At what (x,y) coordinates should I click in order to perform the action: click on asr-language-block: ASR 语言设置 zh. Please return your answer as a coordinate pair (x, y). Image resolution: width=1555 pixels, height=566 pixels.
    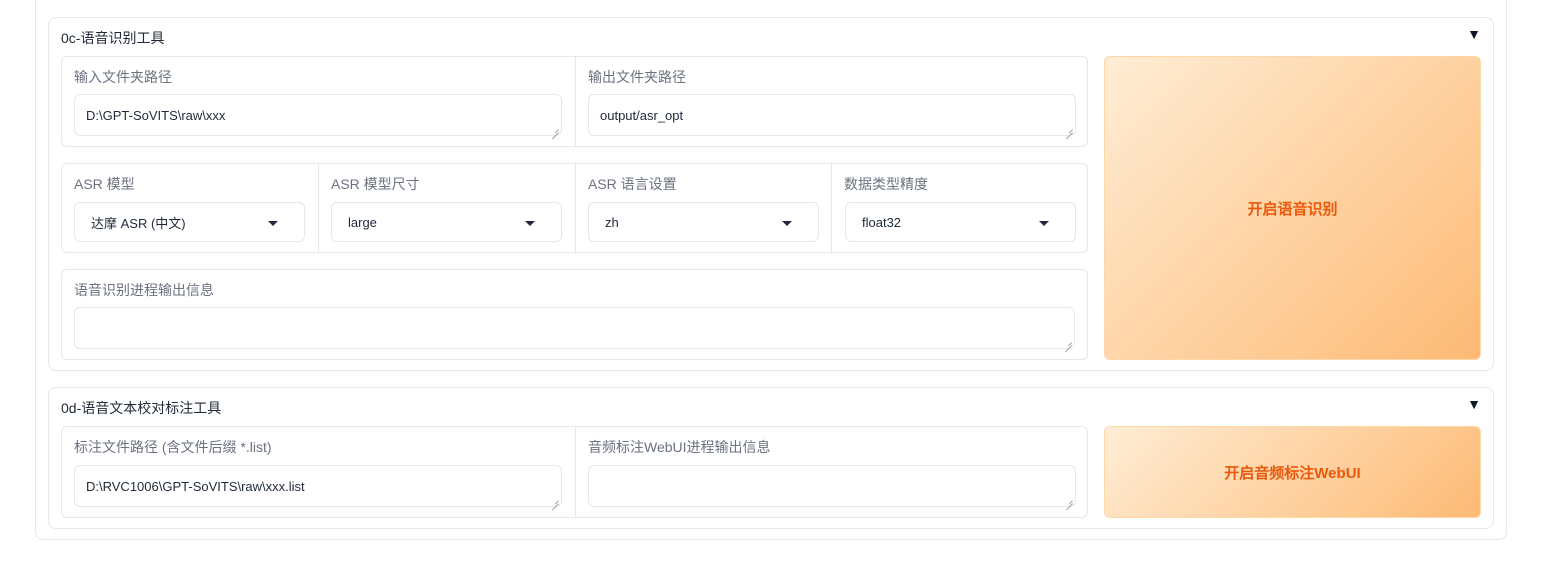
    Looking at the image, I should click on (703, 208).